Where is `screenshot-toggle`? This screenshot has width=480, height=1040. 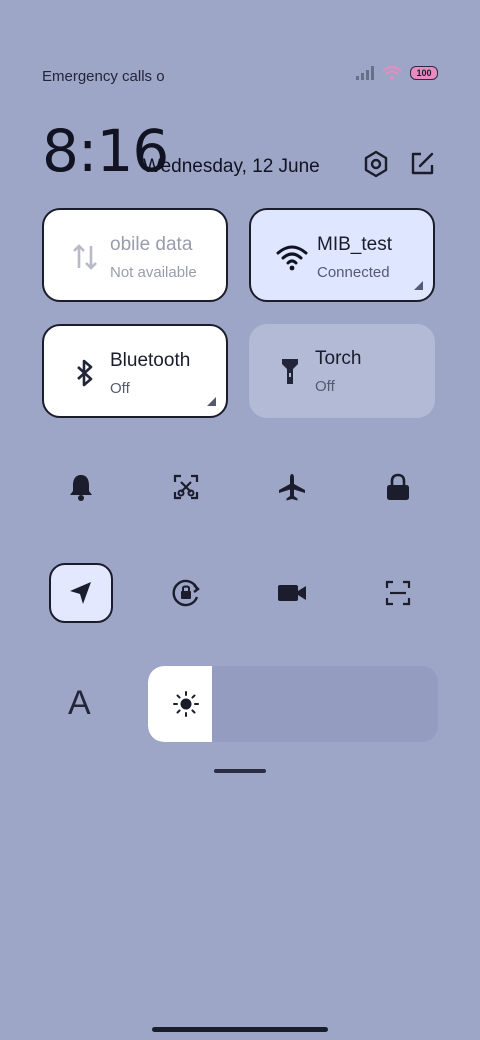 screenshot-toggle is located at coordinates (186, 487).